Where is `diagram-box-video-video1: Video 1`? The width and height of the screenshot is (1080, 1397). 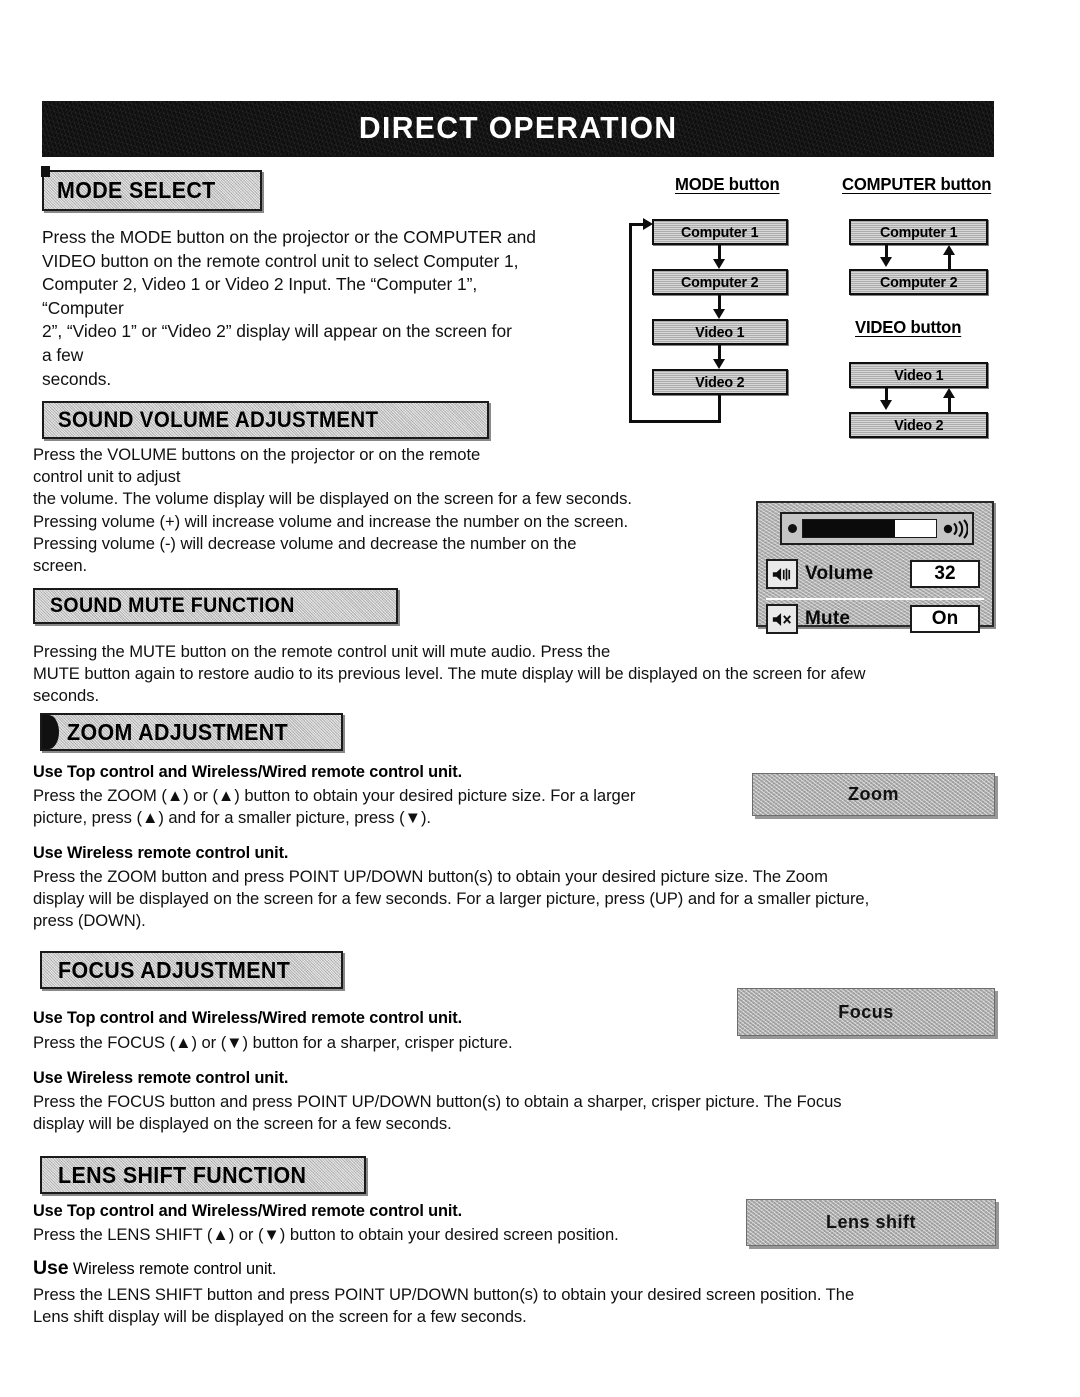
diagram-box-video-video1: Video 1 is located at coordinates (918, 375).